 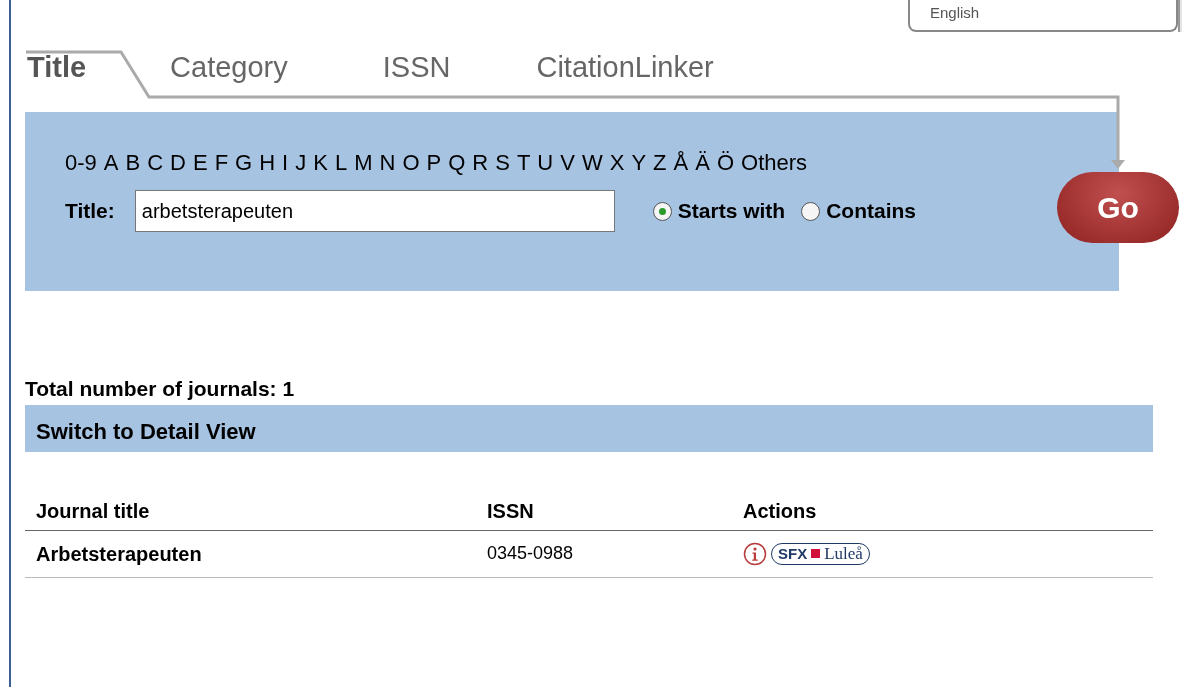 I want to click on letter-link: R, so click(x=480, y=163).